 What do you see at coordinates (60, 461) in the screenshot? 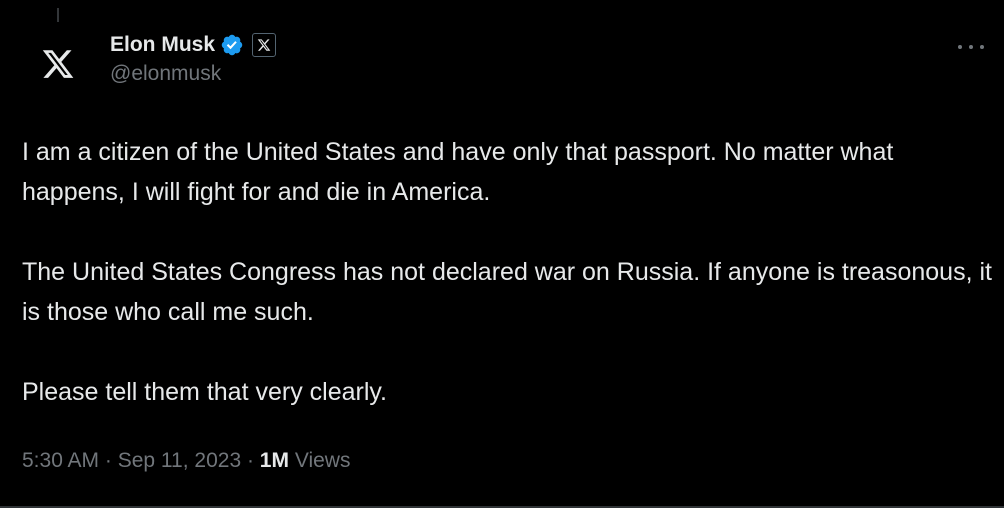
I see `tweet-time: 5:30 AM` at bounding box center [60, 461].